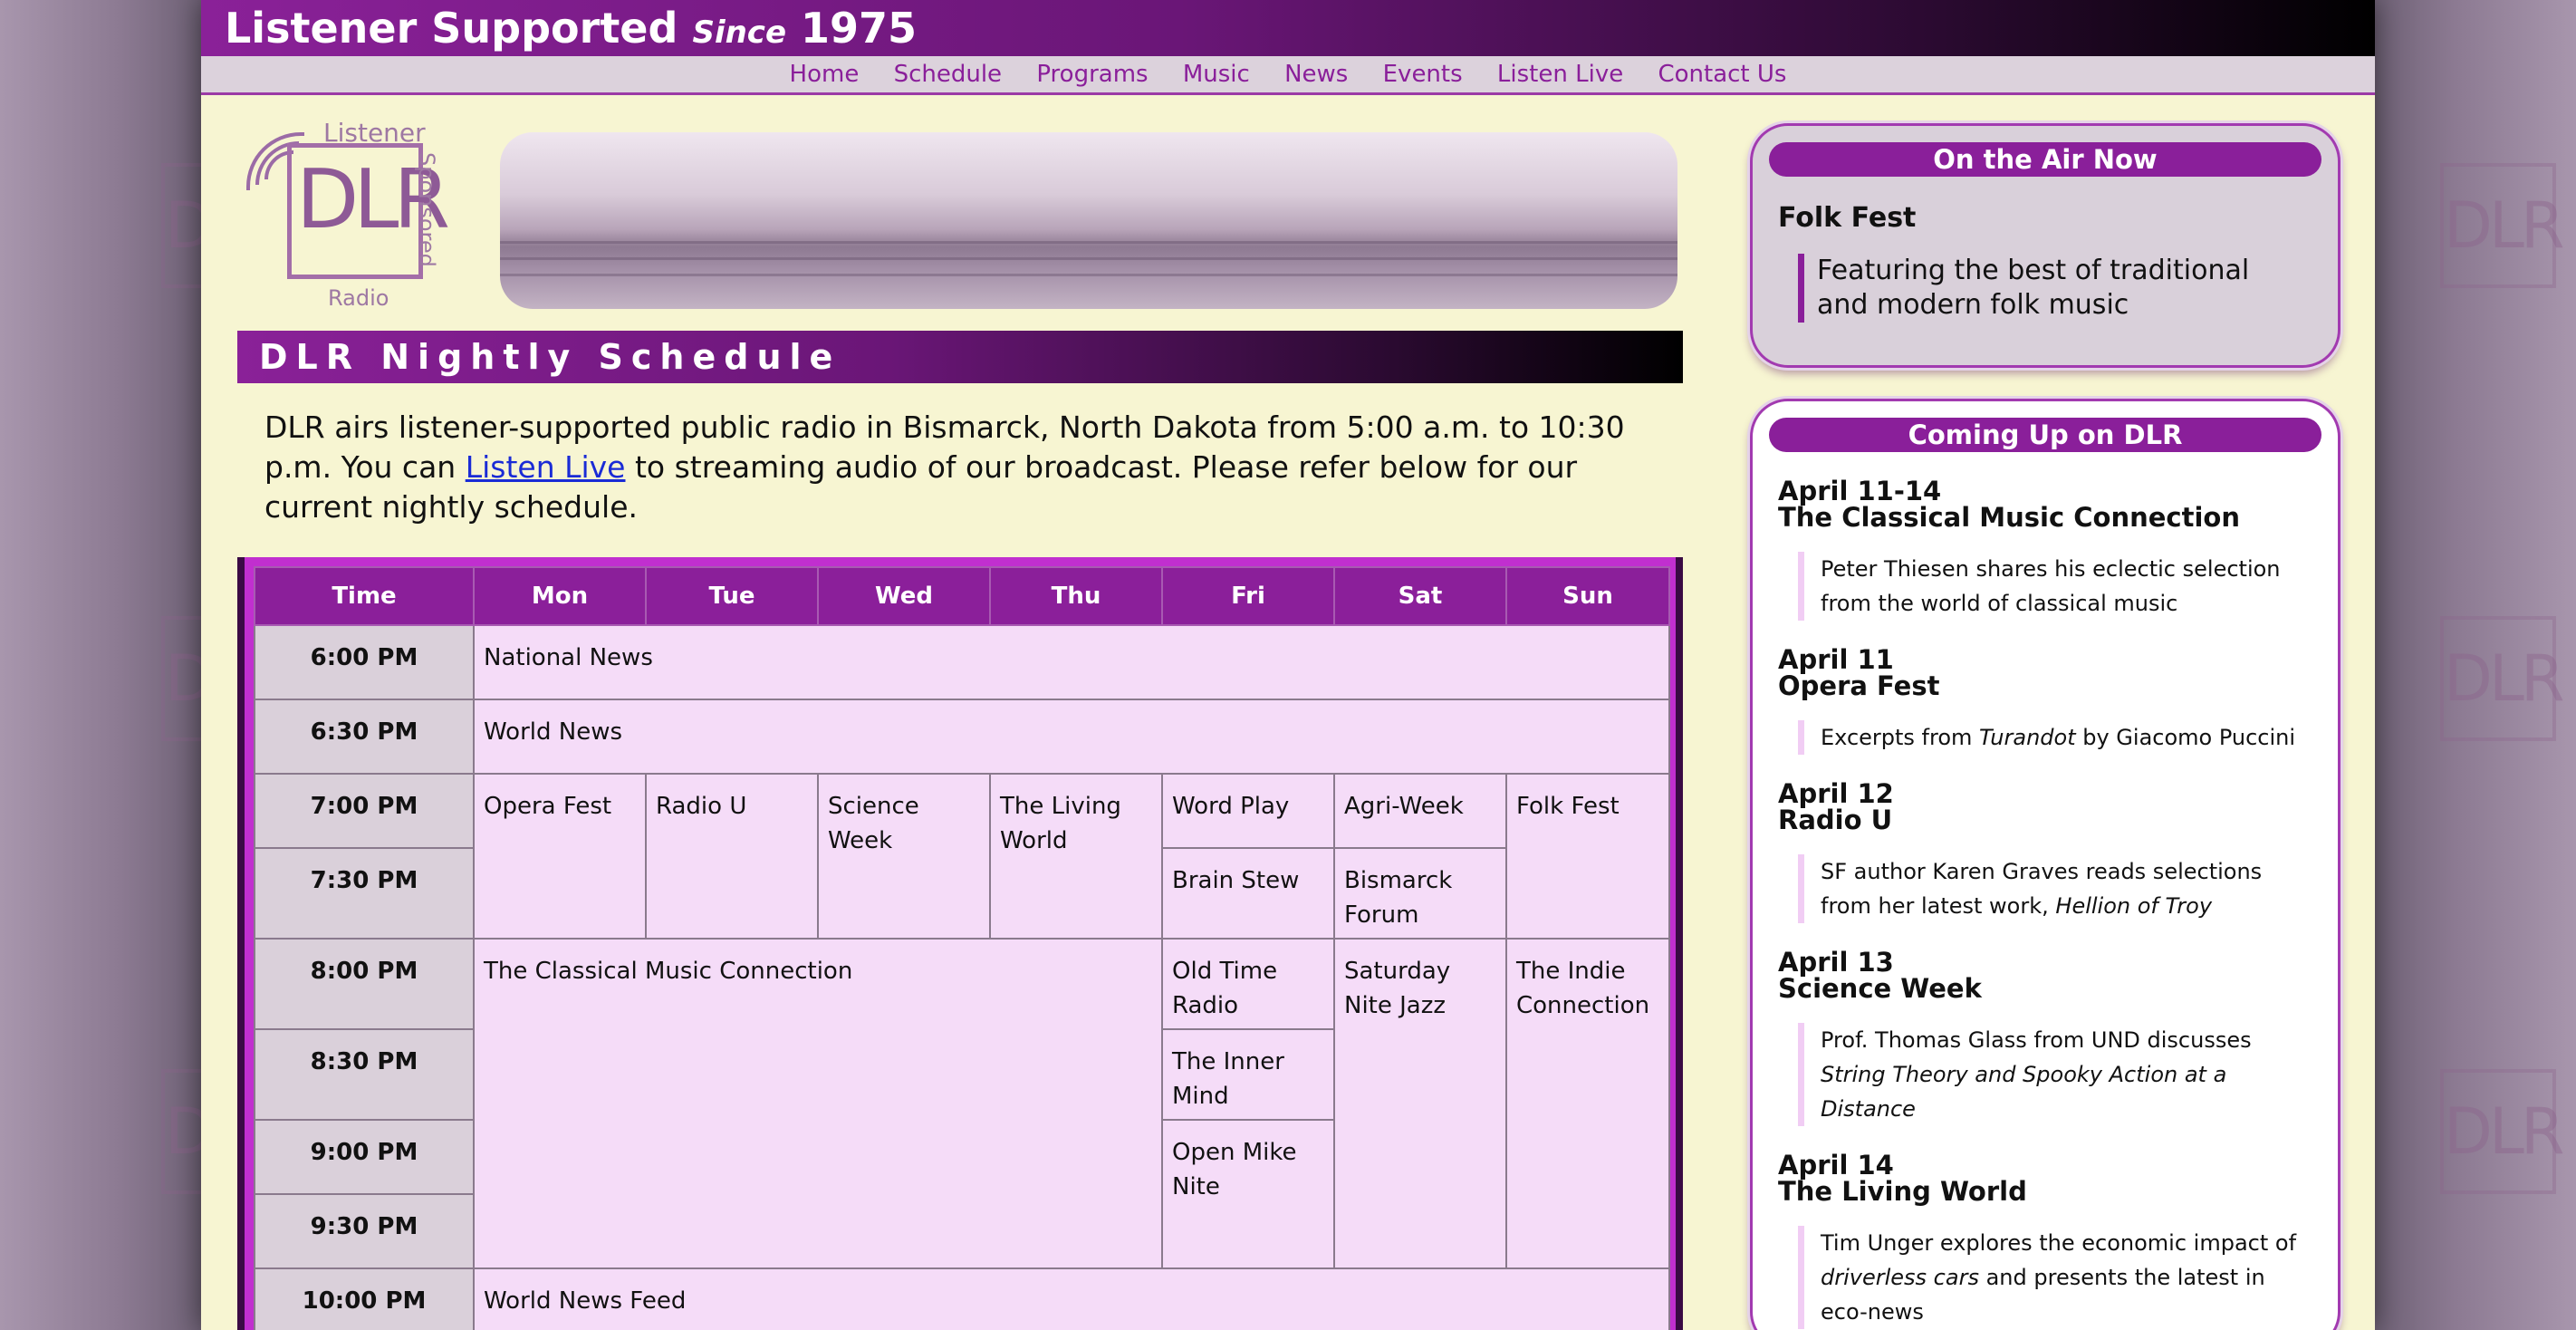  I want to click on header-thu: Thu, so click(1076, 596).